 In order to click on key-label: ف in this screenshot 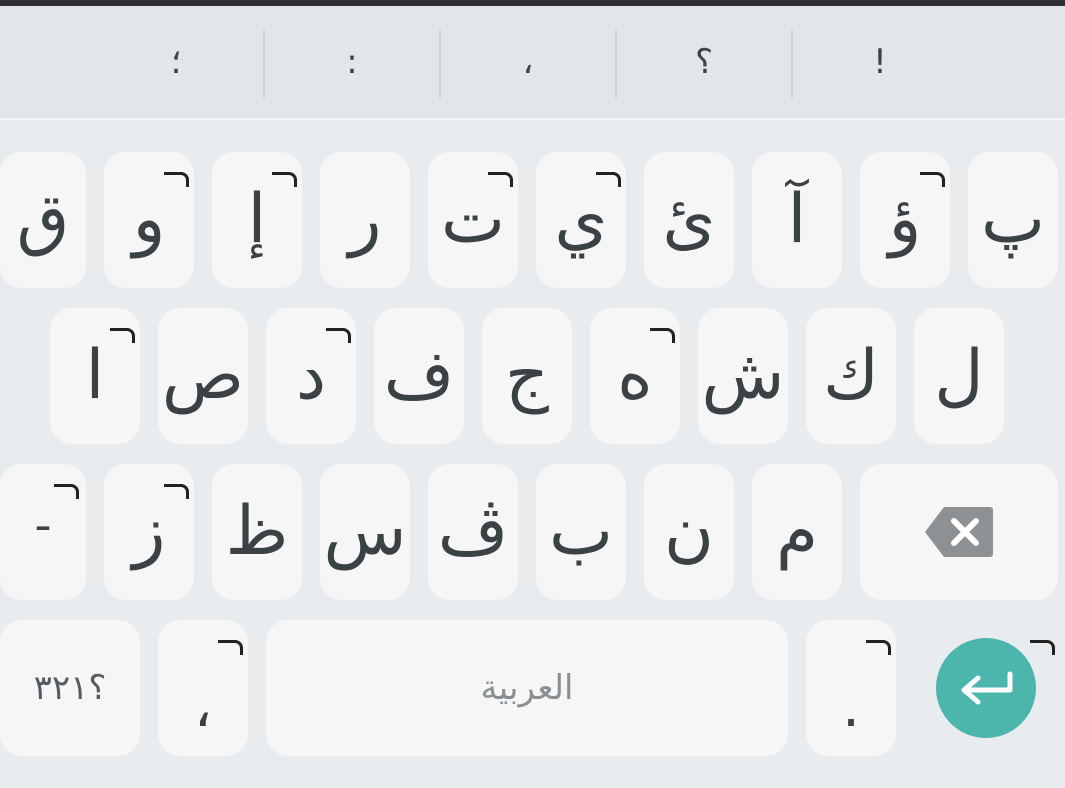, I will do `click(419, 375)`.